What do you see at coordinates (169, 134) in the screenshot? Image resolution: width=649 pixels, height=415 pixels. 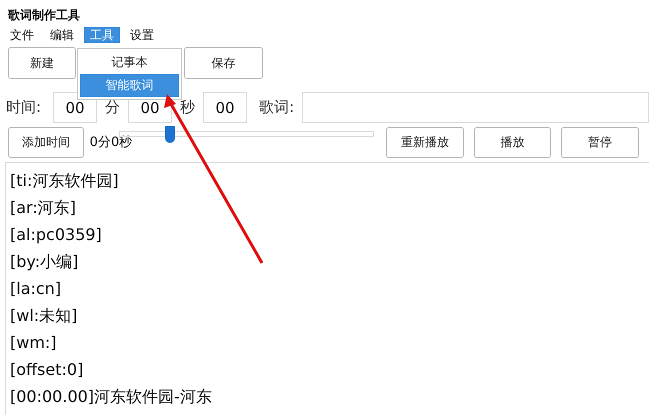 I see `slider-thumb` at bounding box center [169, 134].